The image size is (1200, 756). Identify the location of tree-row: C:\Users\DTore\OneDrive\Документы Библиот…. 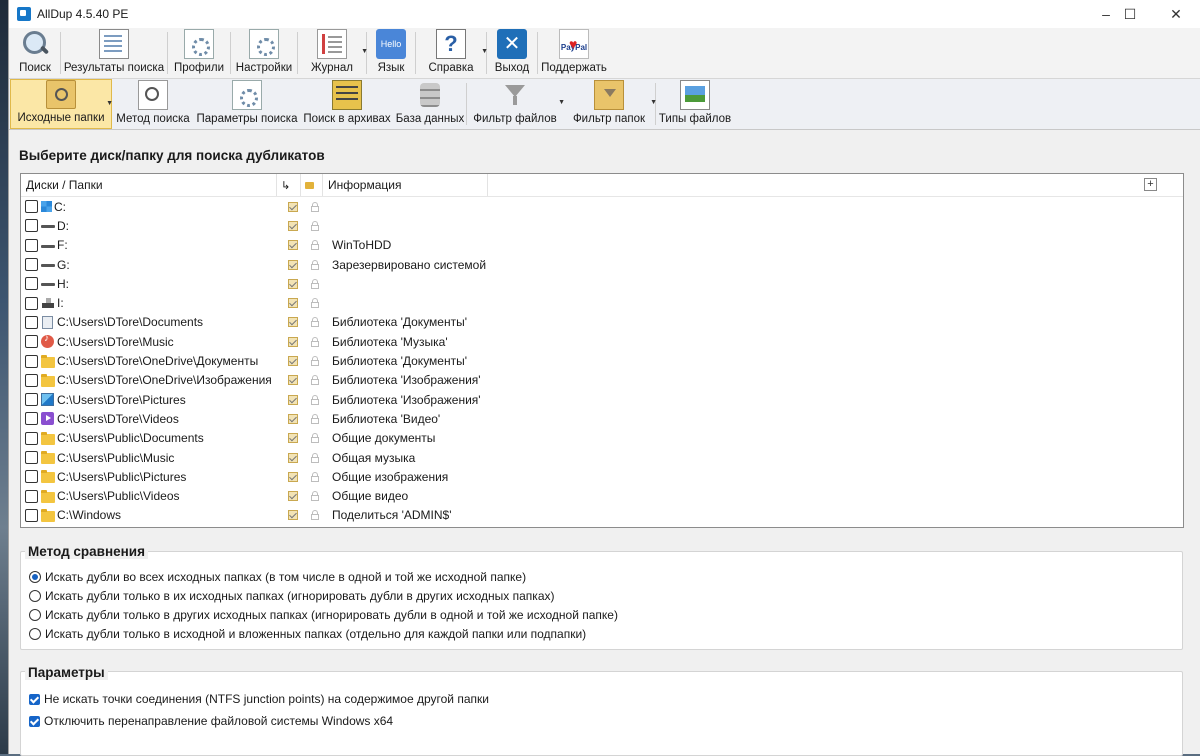
(602, 360).